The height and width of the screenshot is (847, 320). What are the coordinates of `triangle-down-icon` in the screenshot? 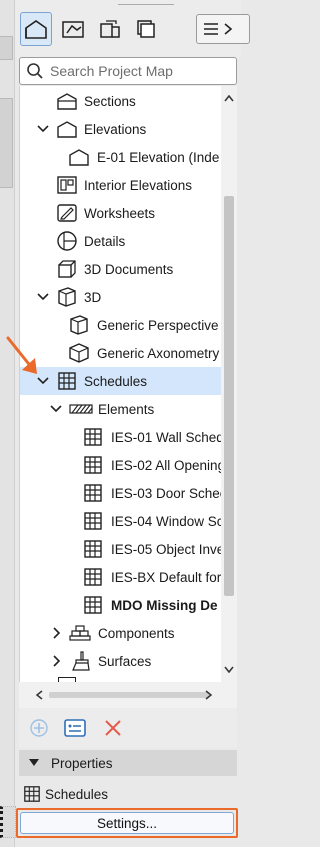 It's located at (34, 762).